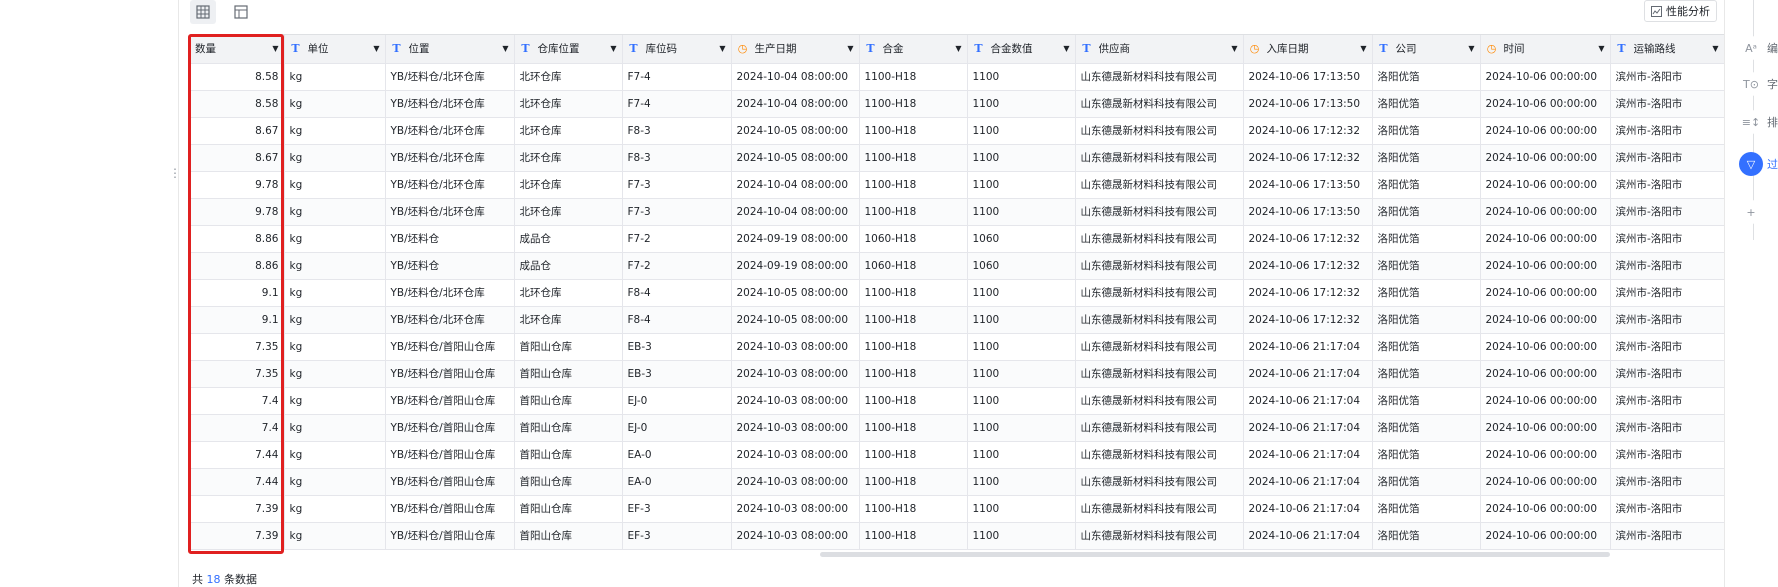 The width and height of the screenshot is (1778, 587). What do you see at coordinates (795, 536) in the screenshot?
I see `table-cell: 2024-10-03 08:00:00` at bounding box center [795, 536].